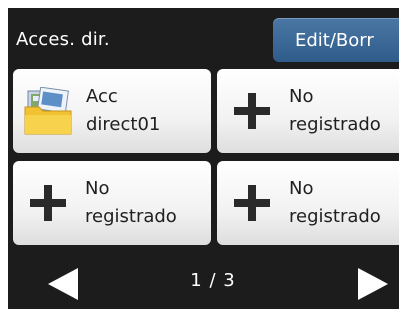  What do you see at coordinates (123, 110) in the screenshot?
I see `shortcut-label: Acc direct01` at bounding box center [123, 110].